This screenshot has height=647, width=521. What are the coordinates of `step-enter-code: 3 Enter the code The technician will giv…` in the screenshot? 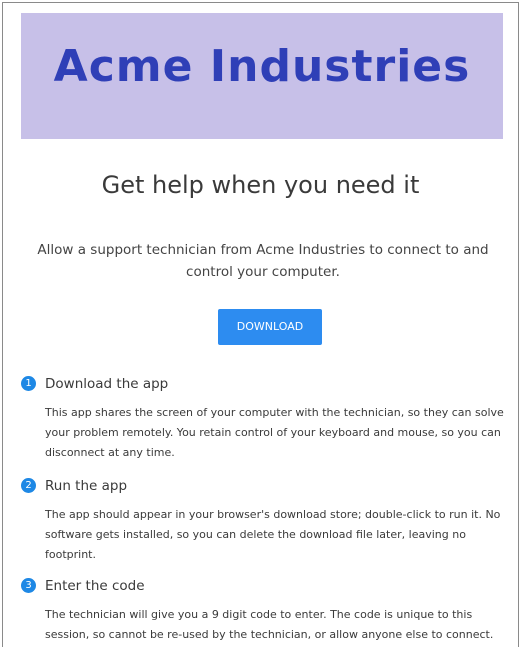 It's located at (268, 609).